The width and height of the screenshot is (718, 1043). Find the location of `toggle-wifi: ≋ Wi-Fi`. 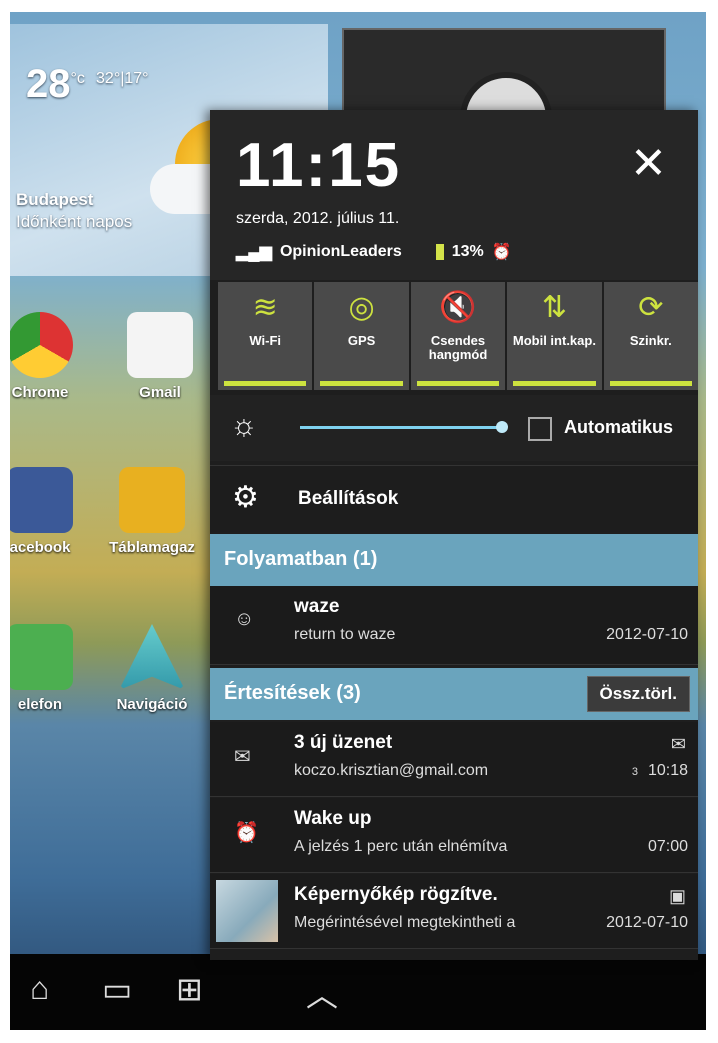

toggle-wifi: ≋ Wi-Fi is located at coordinates (265, 336).